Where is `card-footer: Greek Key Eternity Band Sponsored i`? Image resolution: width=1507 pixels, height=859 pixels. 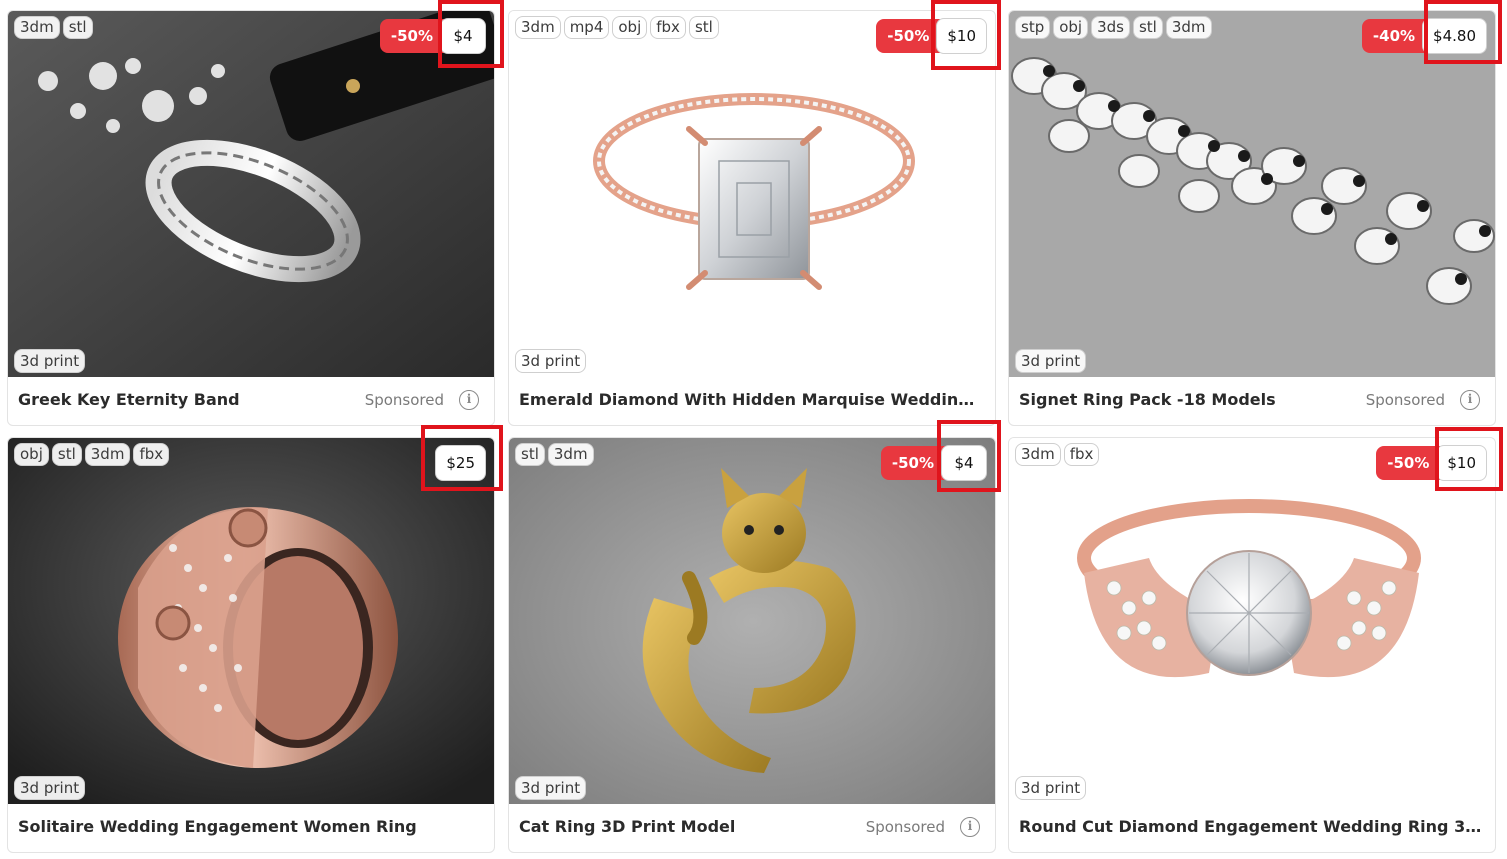 card-footer: Greek Key Eternity Band Sponsored i is located at coordinates (251, 401).